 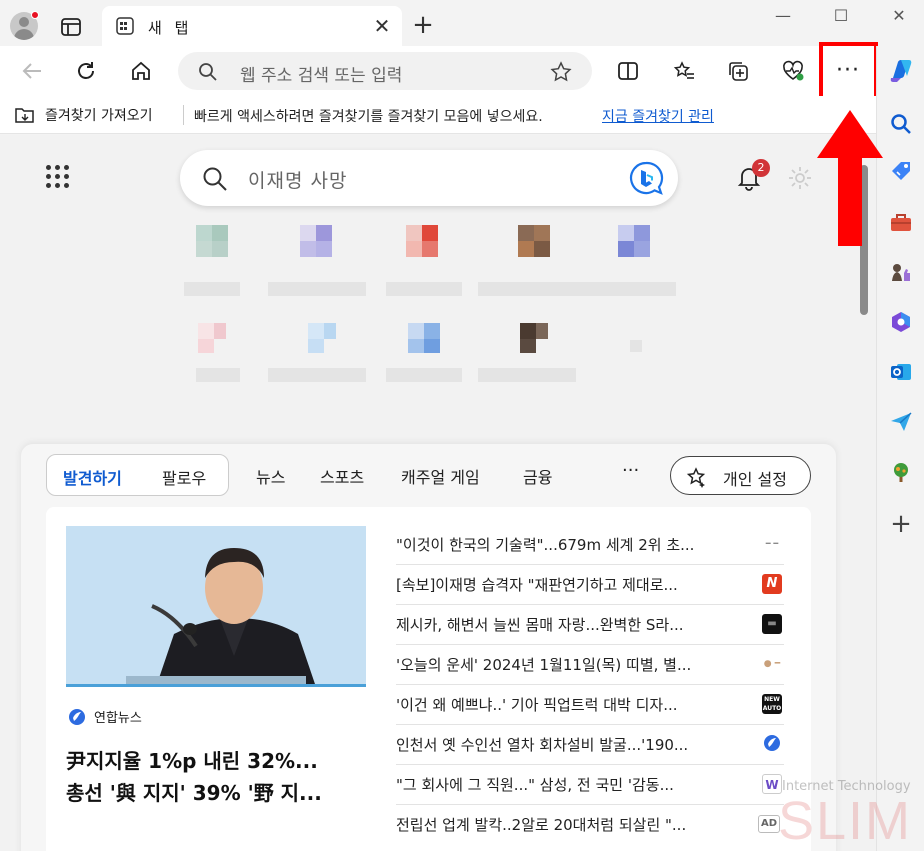 I want to click on import-favorites-button: 즐겨찾기 가져오기, so click(x=83, y=115).